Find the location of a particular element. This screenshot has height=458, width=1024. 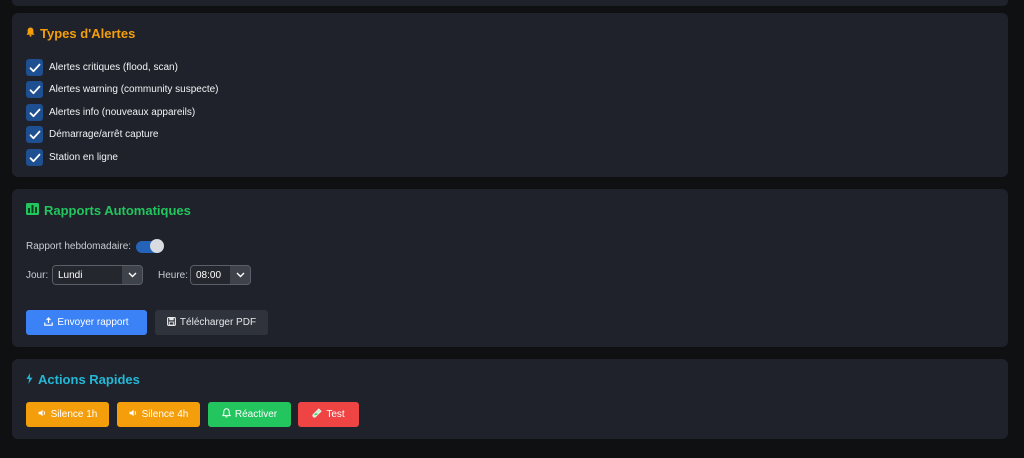

auto-reports-title-text: Rapports Automatiques is located at coordinates (117, 210).